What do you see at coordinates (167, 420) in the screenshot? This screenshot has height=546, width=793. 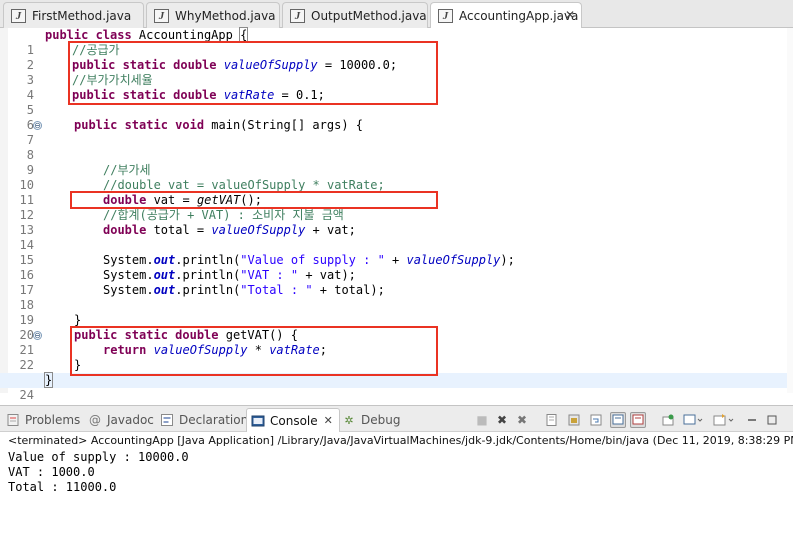 I see `declaration-icon` at bounding box center [167, 420].